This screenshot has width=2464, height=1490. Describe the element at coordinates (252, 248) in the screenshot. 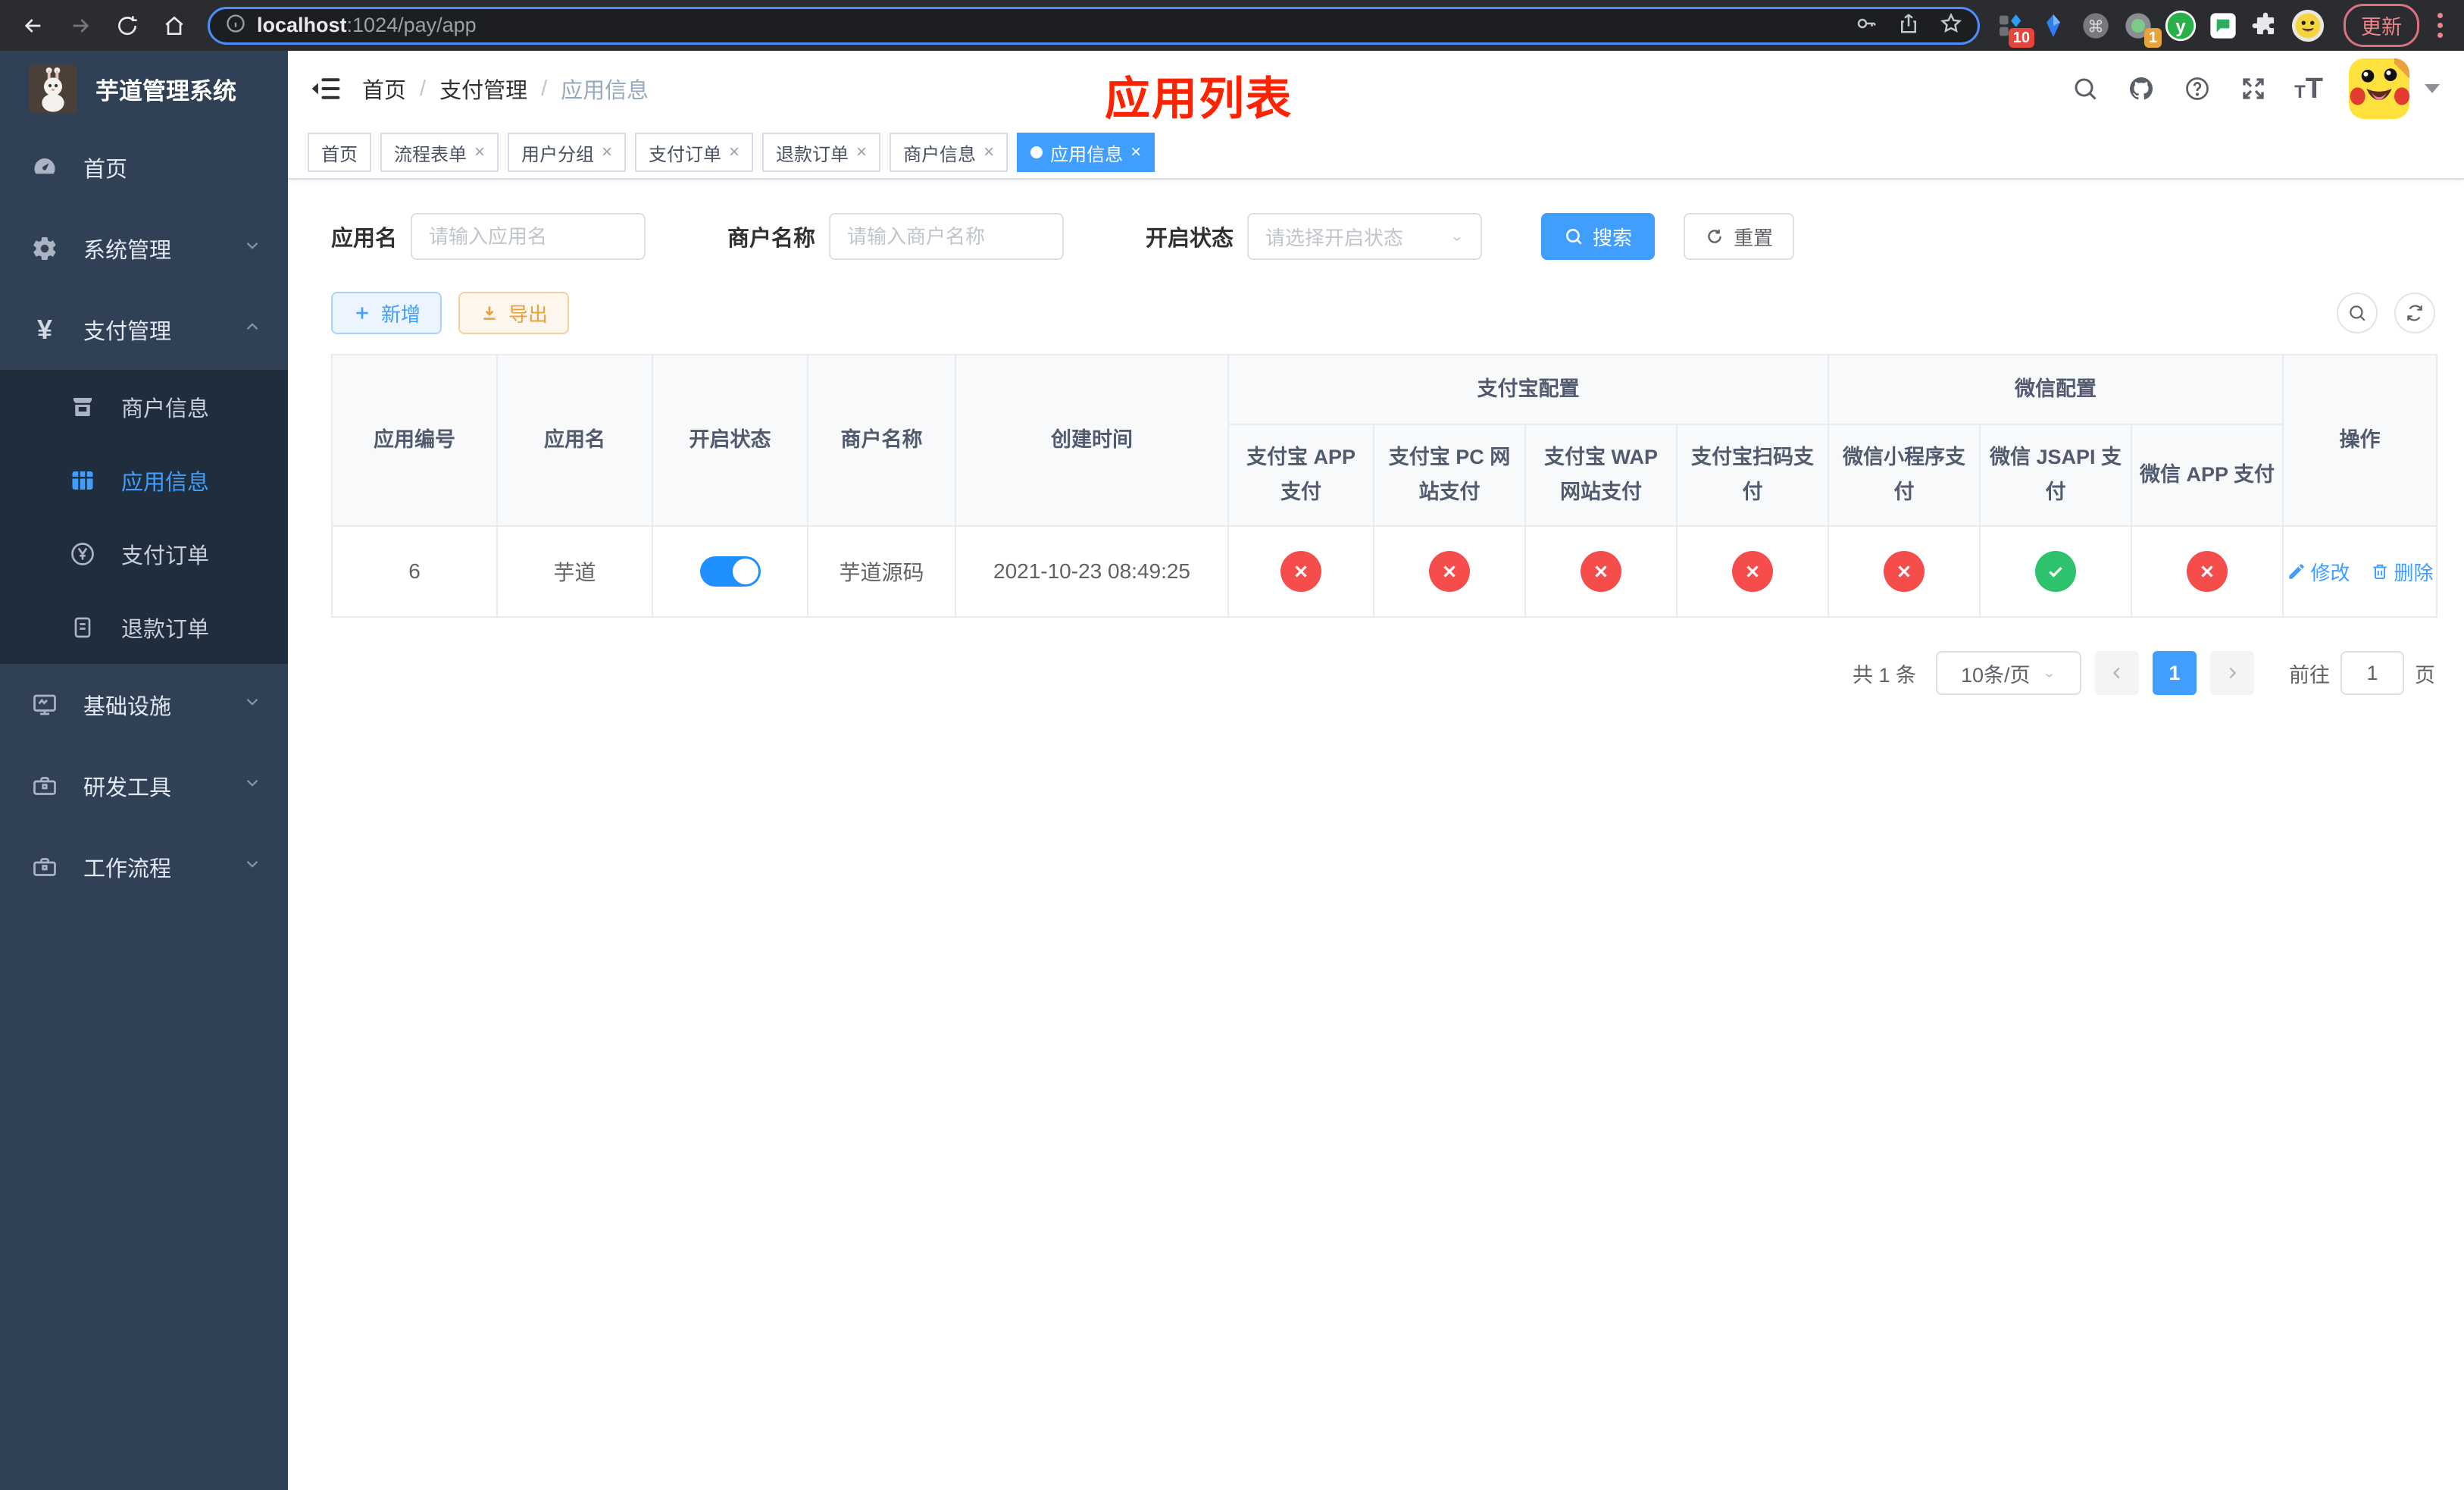

I see `chevron-down-icon` at that location.